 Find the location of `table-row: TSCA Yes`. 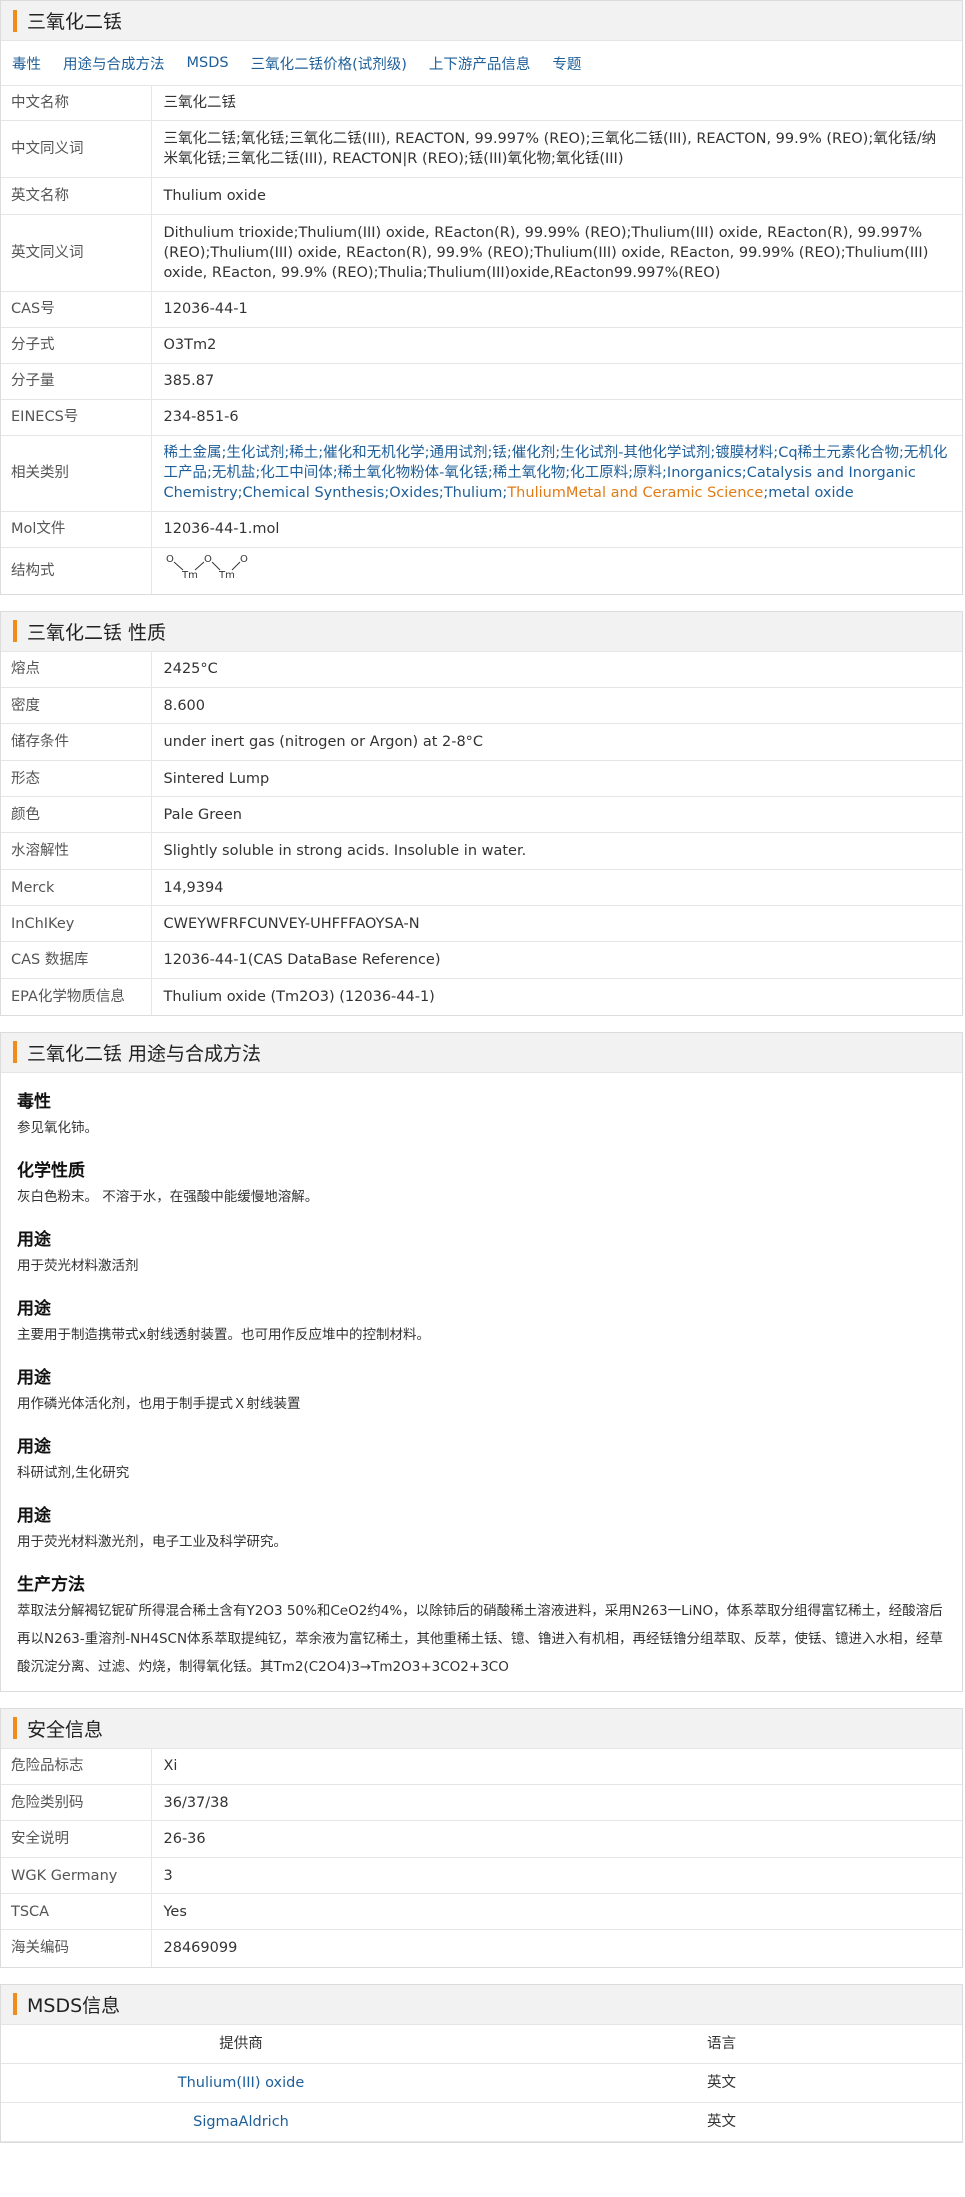

table-row: TSCA Yes is located at coordinates (481, 1911).